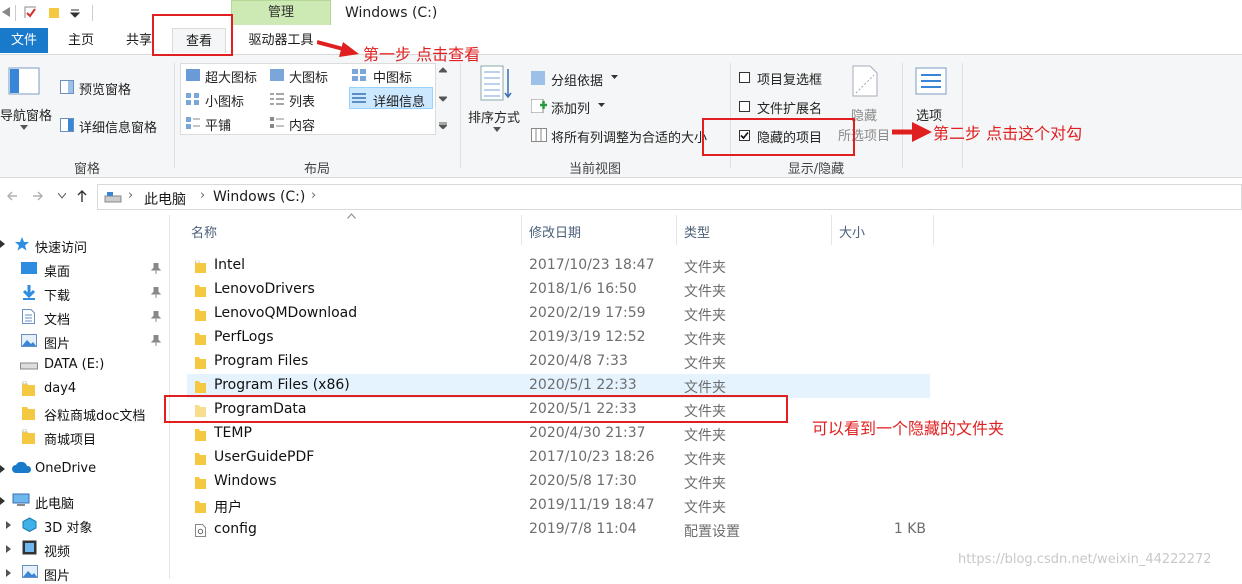 This screenshot has height=584, width=1242. What do you see at coordinates (26, 114) in the screenshot?
I see `nav-pane-button: 导航窗格` at bounding box center [26, 114].